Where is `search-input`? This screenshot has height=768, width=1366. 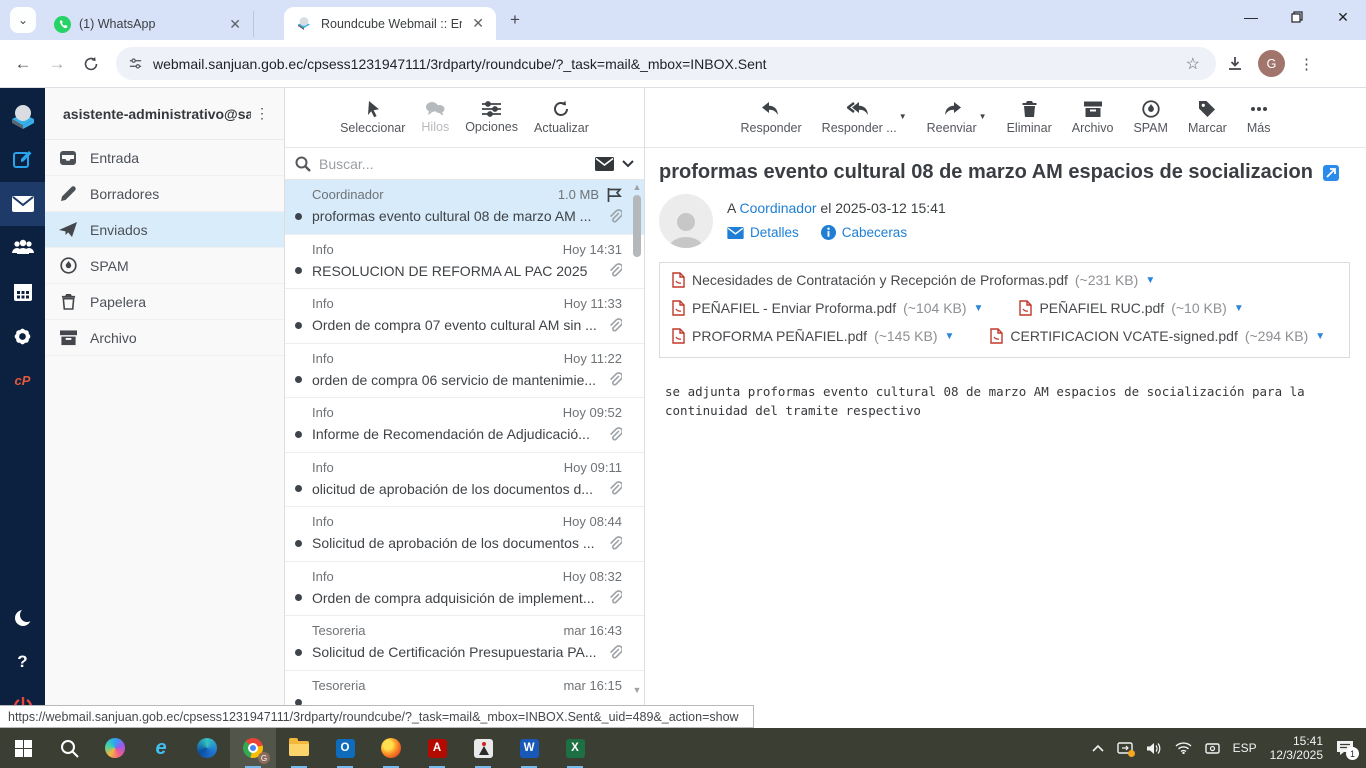 search-input is located at coordinates (453, 163).